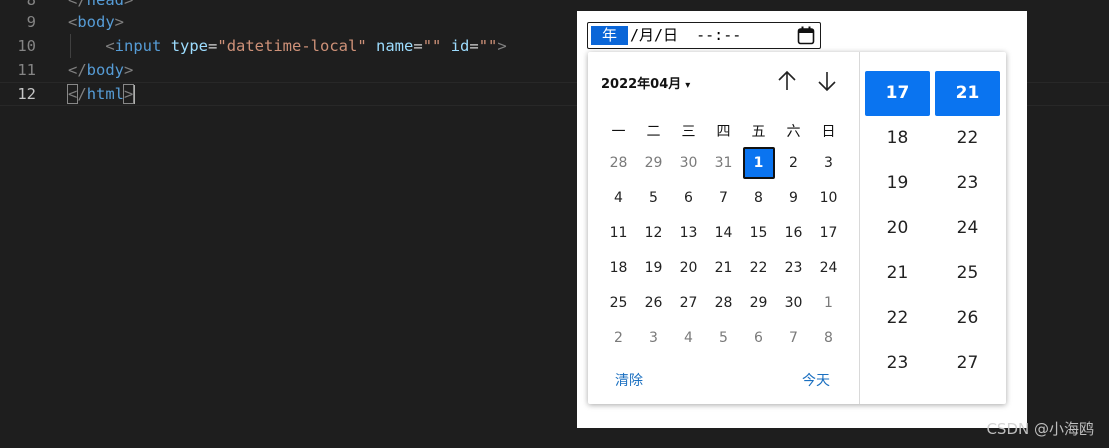 The image size is (1109, 448). Describe the element at coordinates (827, 81) in the screenshot. I see `next-month-arrow-icon` at that location.